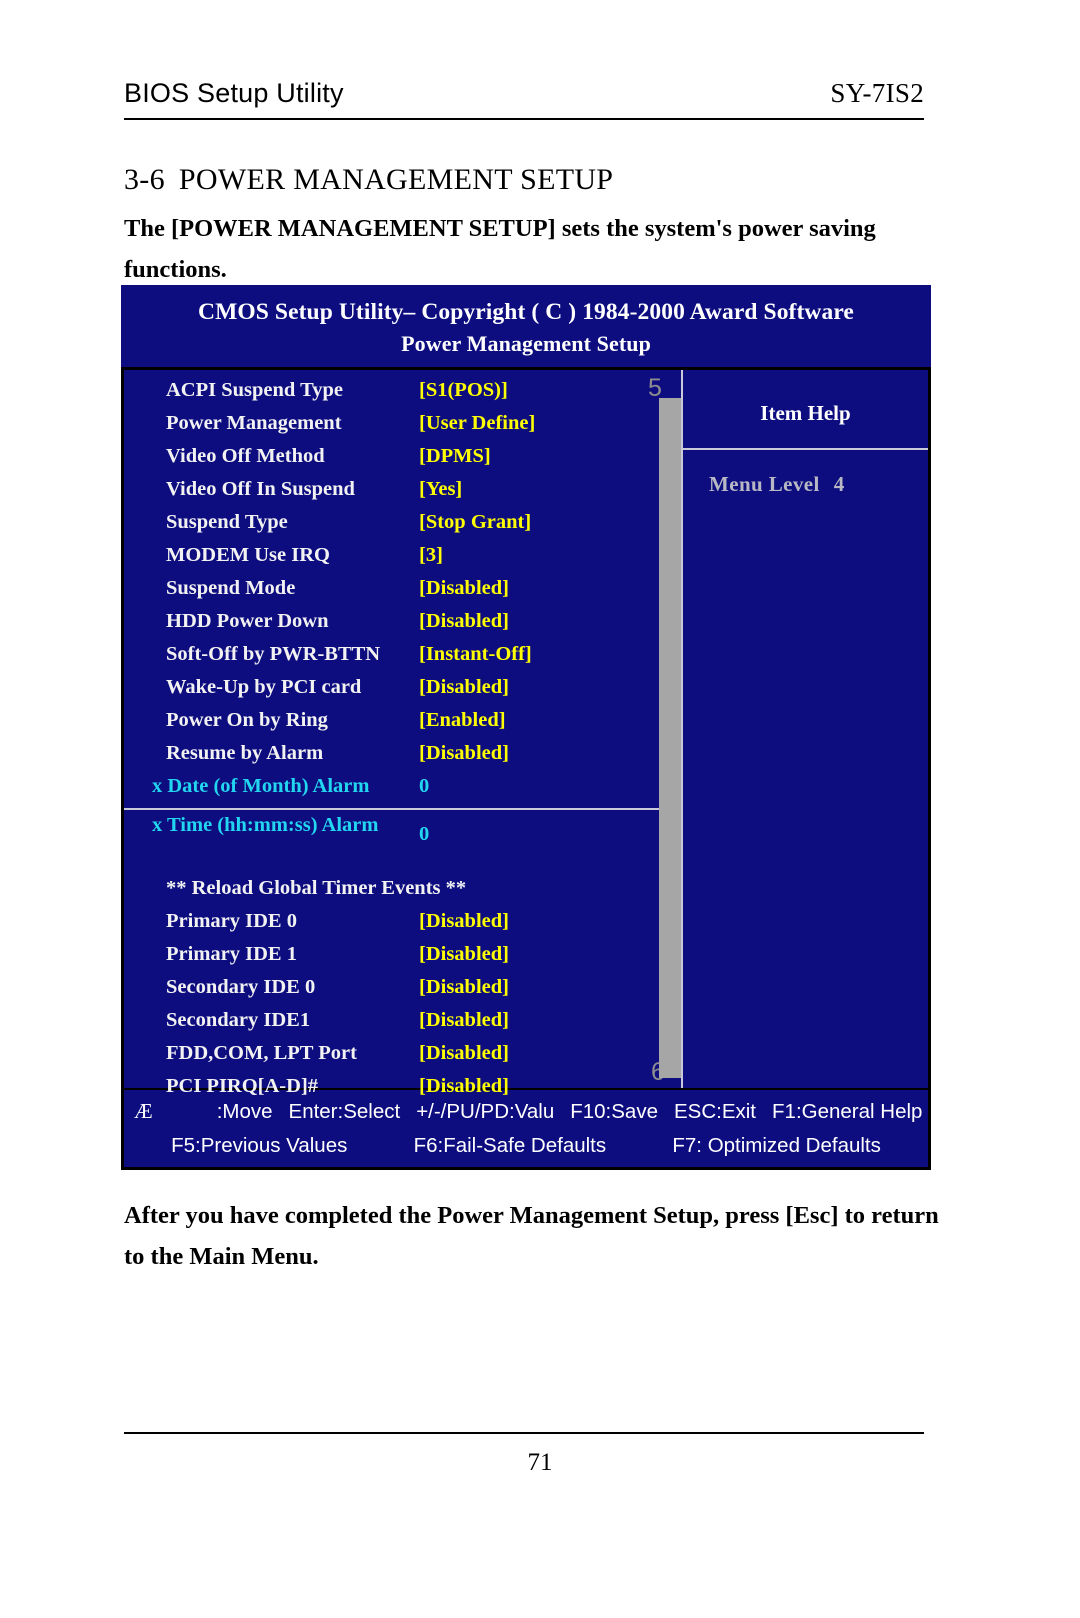  I want to click on bios-option-row: Suspend Mode [Disabled], so click(402, 593).